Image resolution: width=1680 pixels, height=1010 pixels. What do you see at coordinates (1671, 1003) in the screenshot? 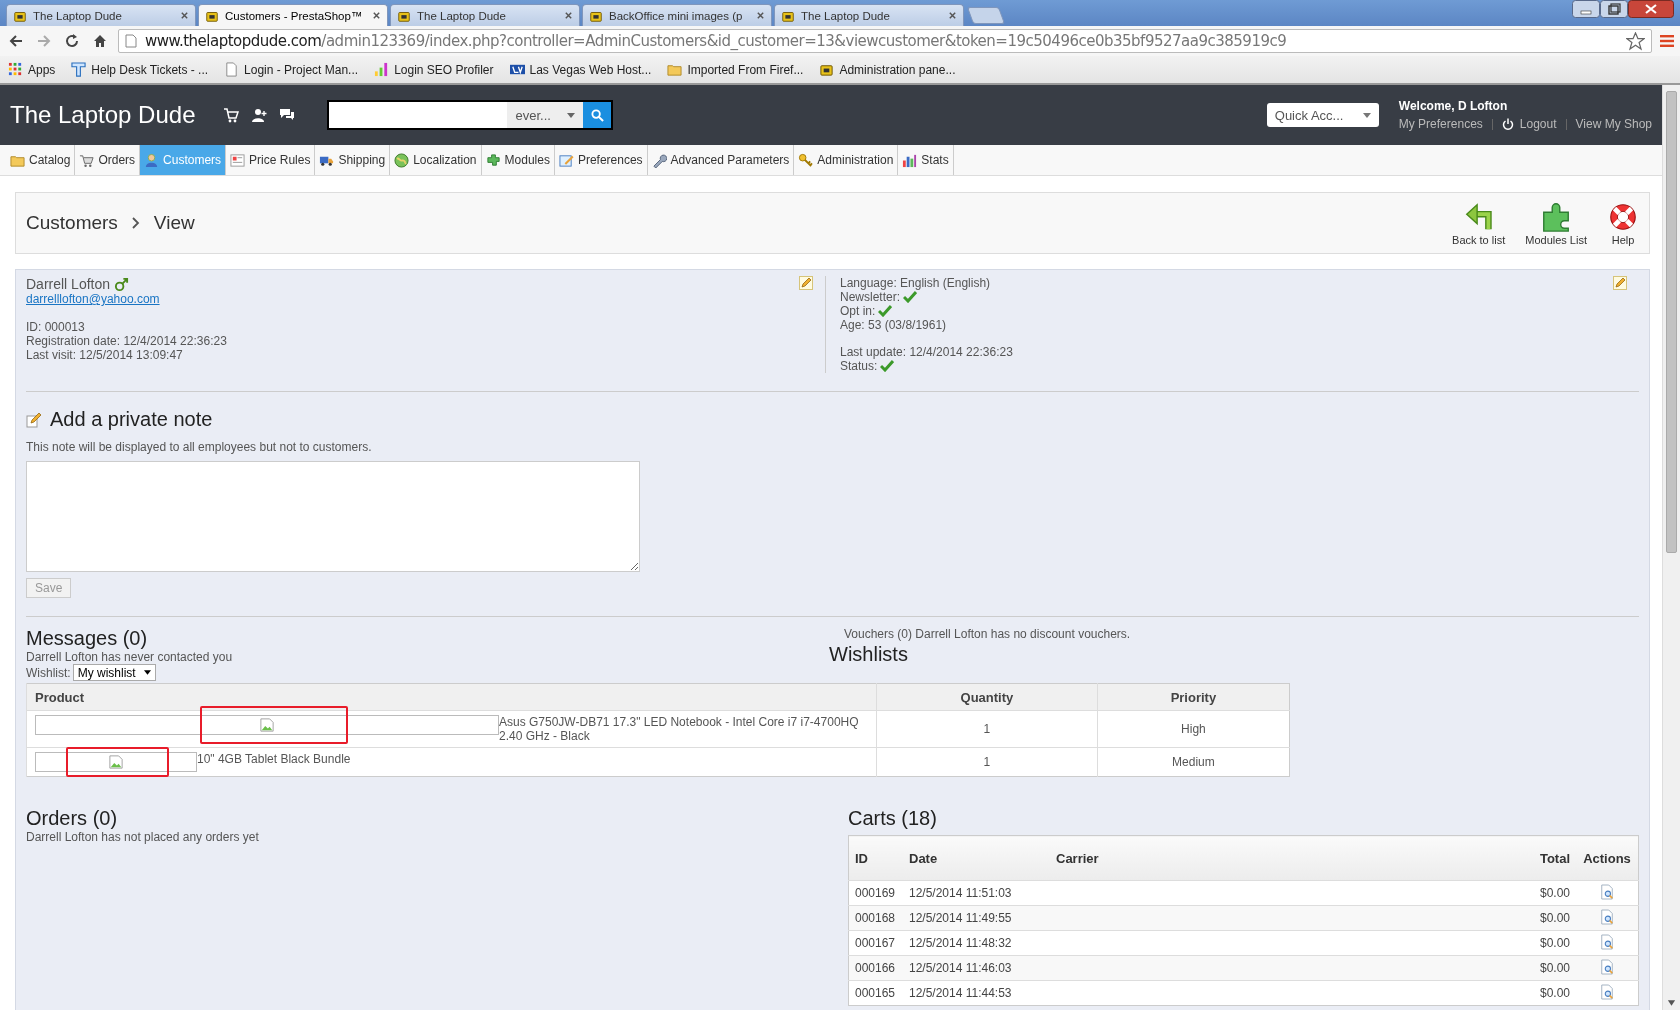
I see `scroll-down-arrow-icon` at bounding box center [1671, 1003].